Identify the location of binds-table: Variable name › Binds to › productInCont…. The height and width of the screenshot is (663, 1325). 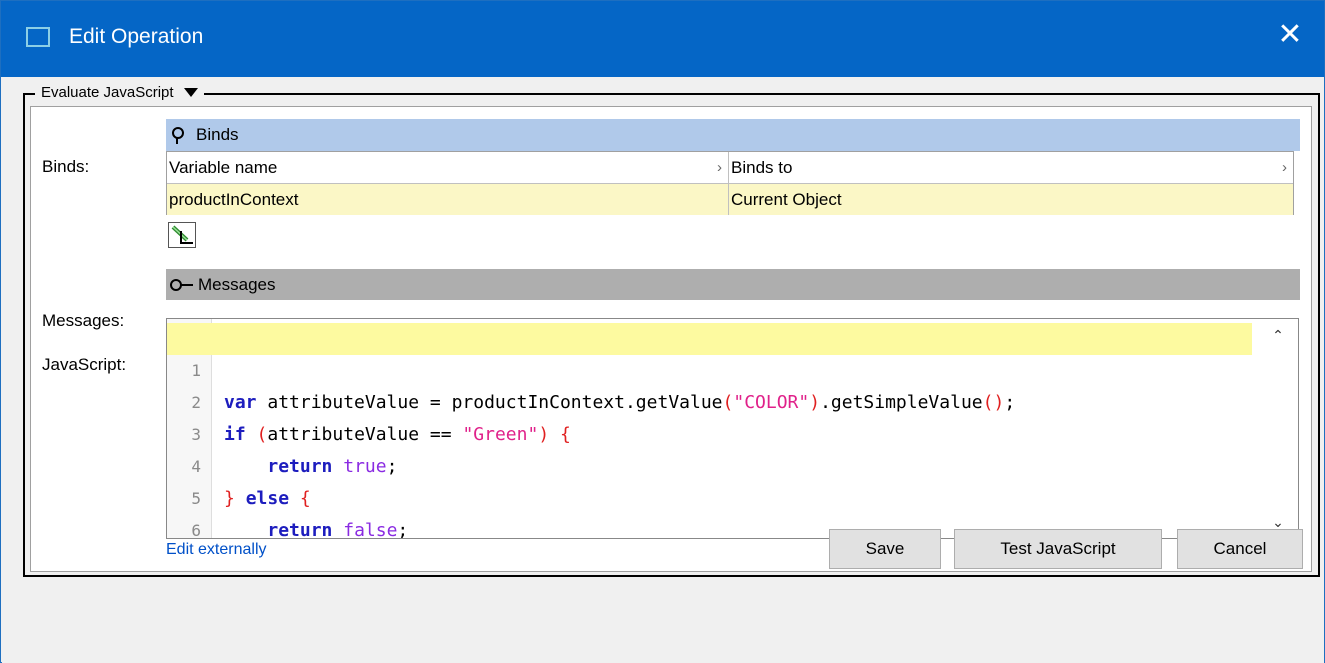
(730, 183).